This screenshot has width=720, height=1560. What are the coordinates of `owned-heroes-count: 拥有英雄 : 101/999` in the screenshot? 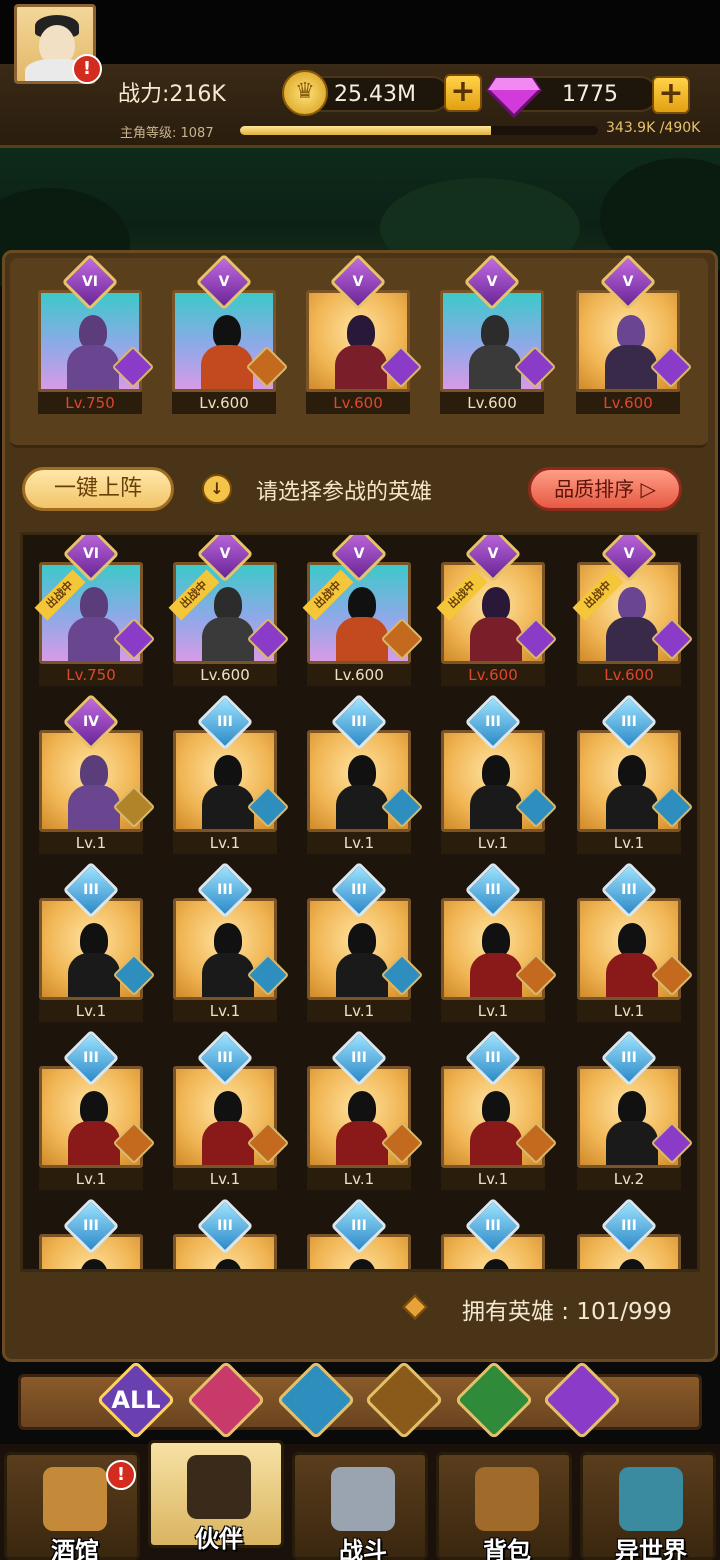 It's located at (567, 1312).